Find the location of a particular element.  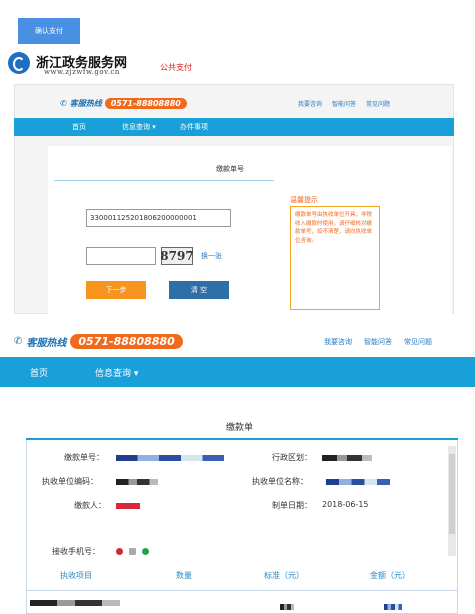

amount-value is located at coordinates (393, 607).